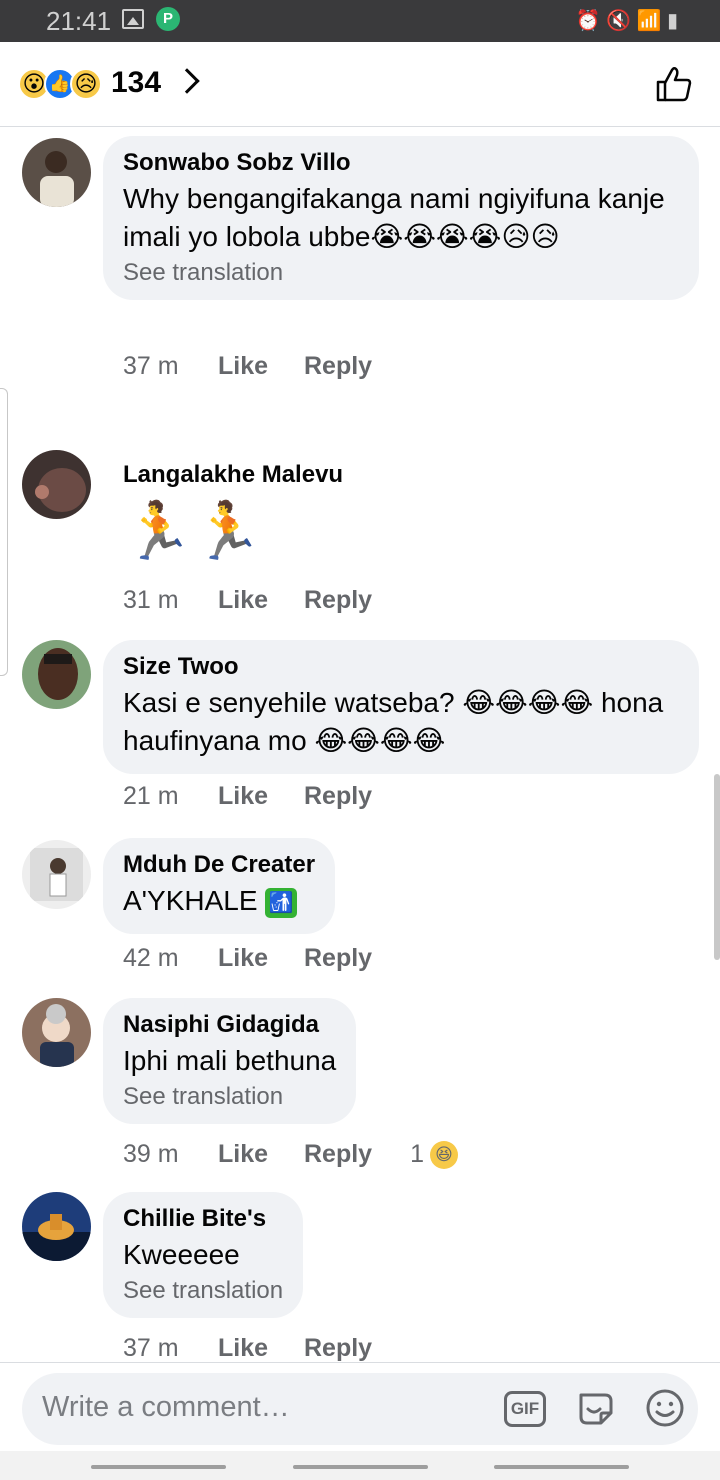 This screenshot has width=720, height=1480. Describe the element at coordinates (360, 84) in the screenshot. I see `reactions-header: 😮 👍 😥 134` at that location.